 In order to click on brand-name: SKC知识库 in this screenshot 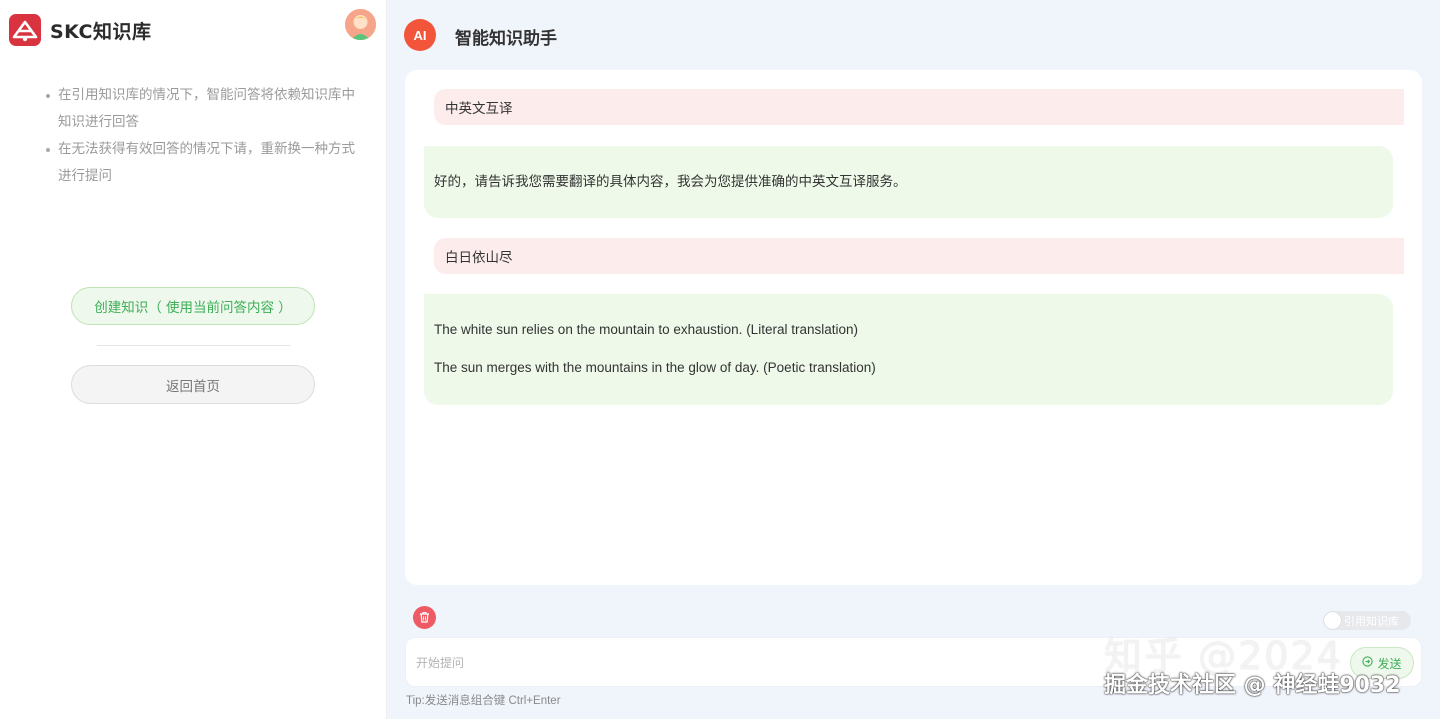, I will do `click(101, 31)`.